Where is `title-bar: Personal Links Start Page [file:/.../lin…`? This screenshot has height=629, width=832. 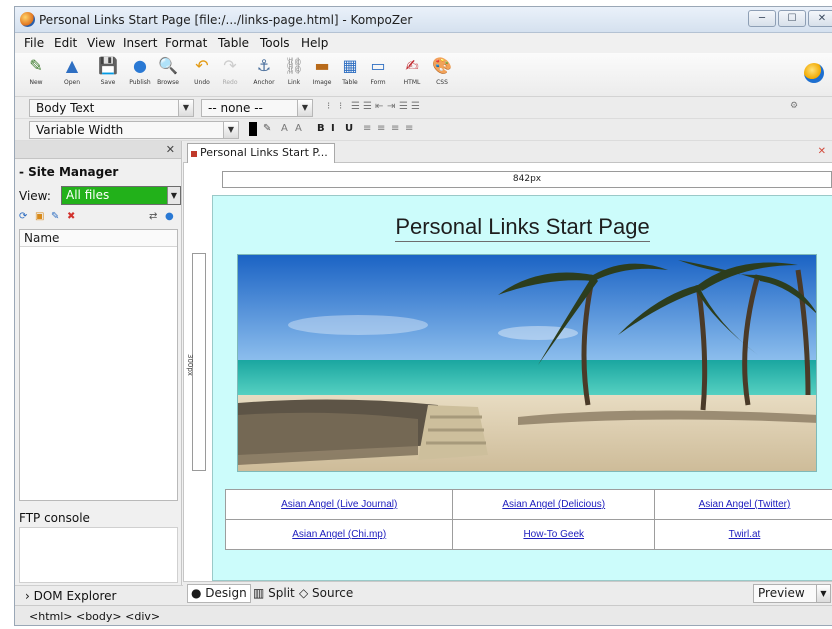 title-bar: Personal Links Start Page [file:/.../lin… is located at coordinates (423, 20).